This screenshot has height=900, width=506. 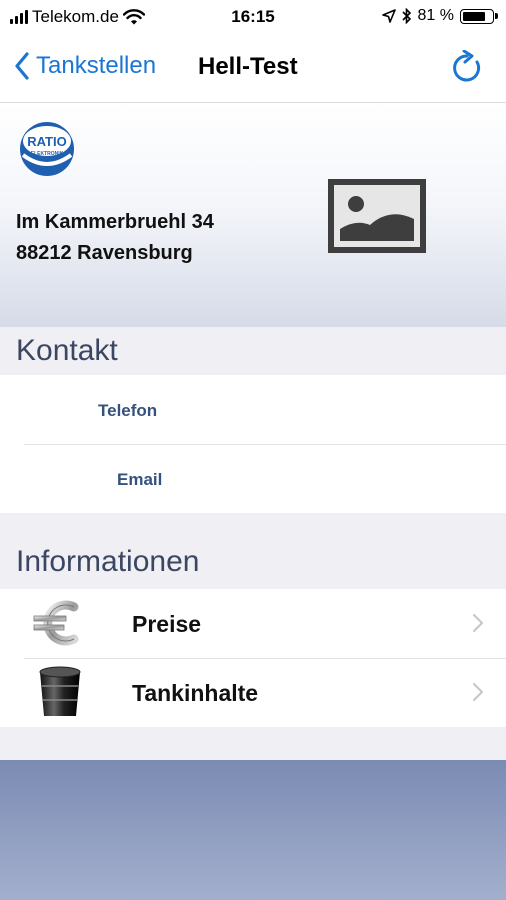 What do you see at coordinates (253, 623) in the screenshot?
I see `prices-row: Preise` at bounding box center [253, 623].